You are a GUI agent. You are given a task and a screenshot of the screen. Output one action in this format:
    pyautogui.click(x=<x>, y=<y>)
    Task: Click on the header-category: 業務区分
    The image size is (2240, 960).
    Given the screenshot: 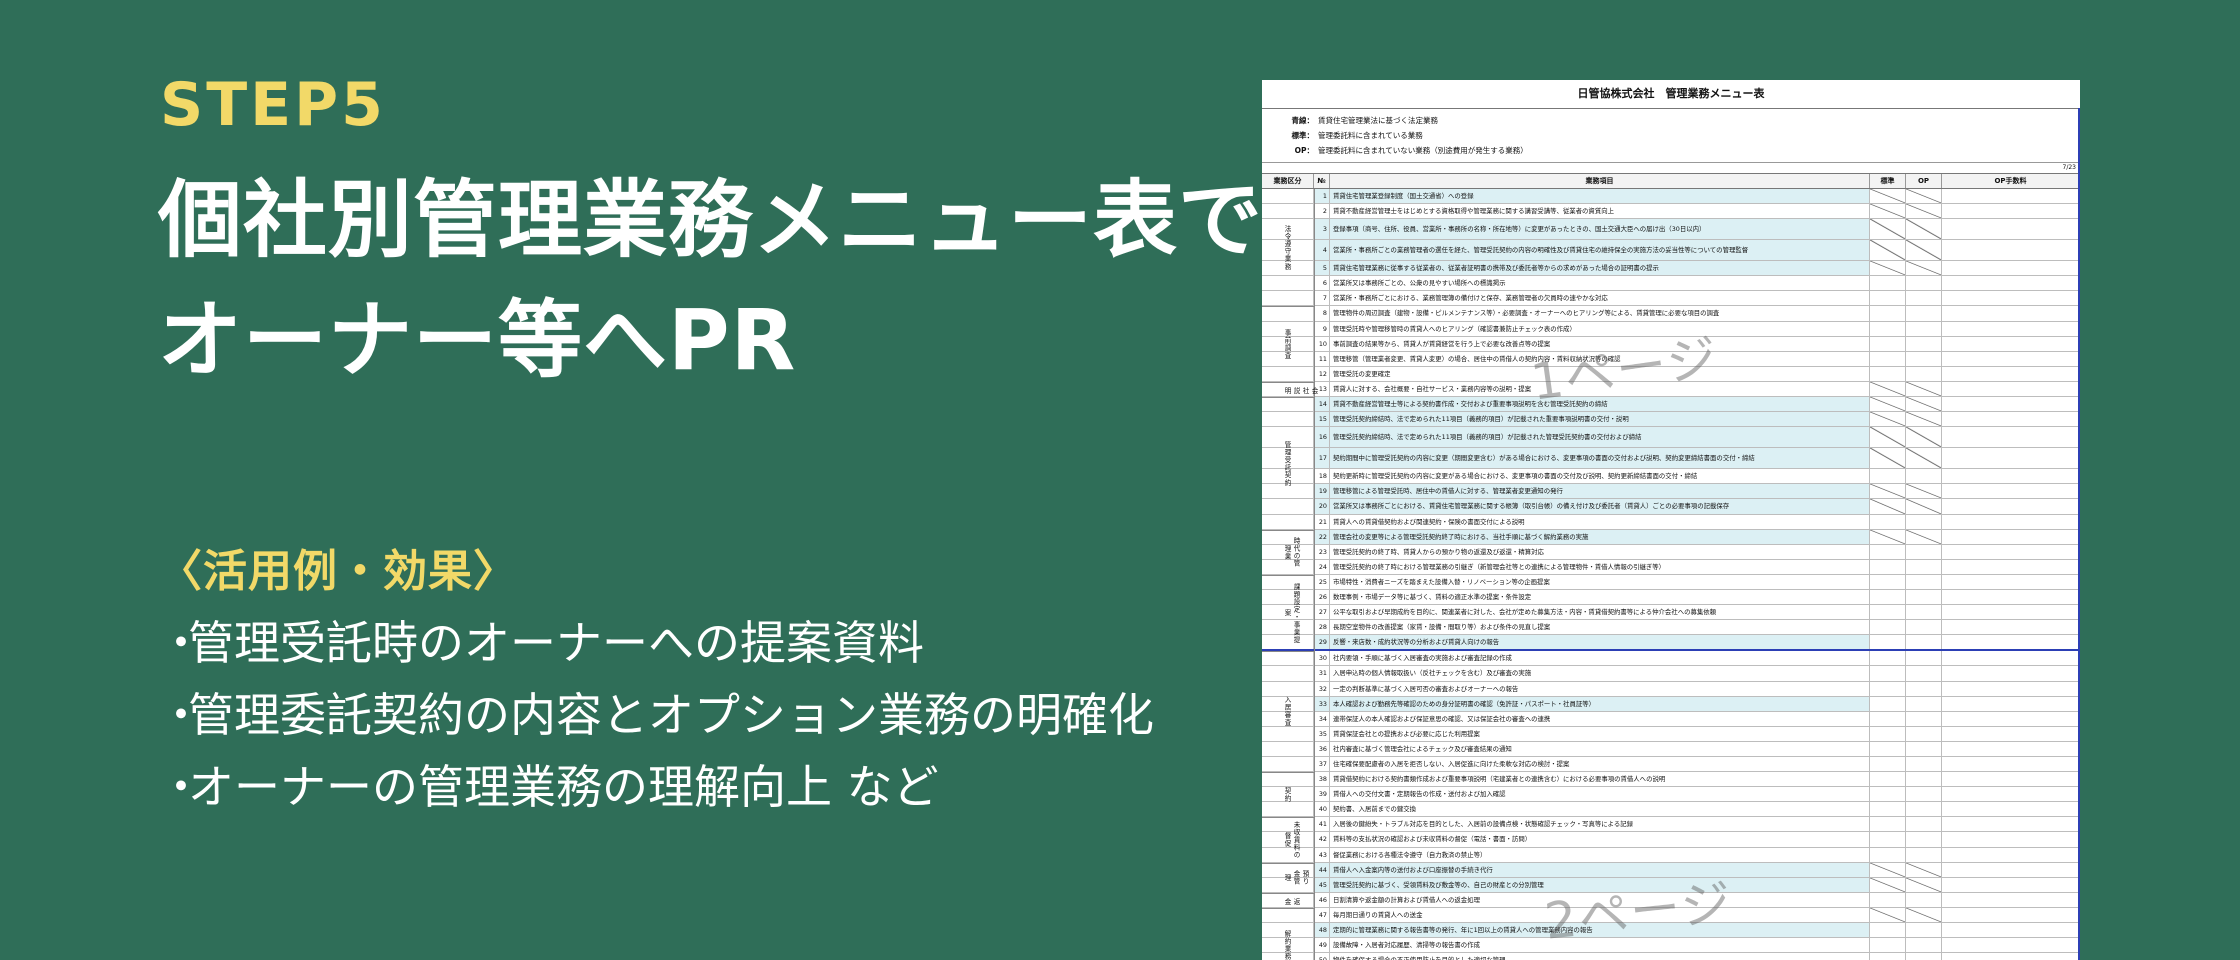 What is the action you would take?
    pyautogui.click(x=1288, y=181)
    